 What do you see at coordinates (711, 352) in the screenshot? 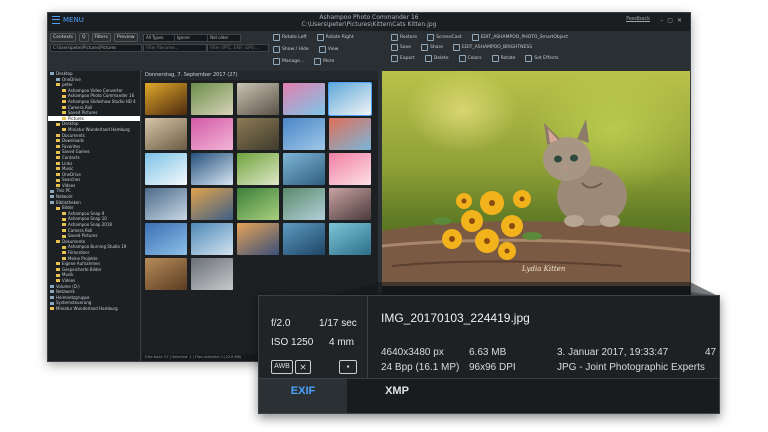
I see `extra-value: 47` at bounding box center [711, 352].